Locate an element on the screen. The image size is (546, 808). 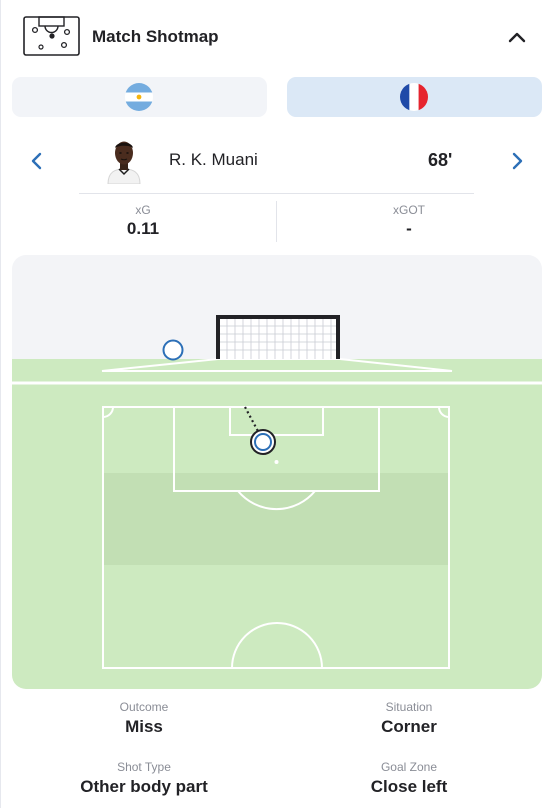
situation-info: Situation Corner is located at coordinates (409, 718).